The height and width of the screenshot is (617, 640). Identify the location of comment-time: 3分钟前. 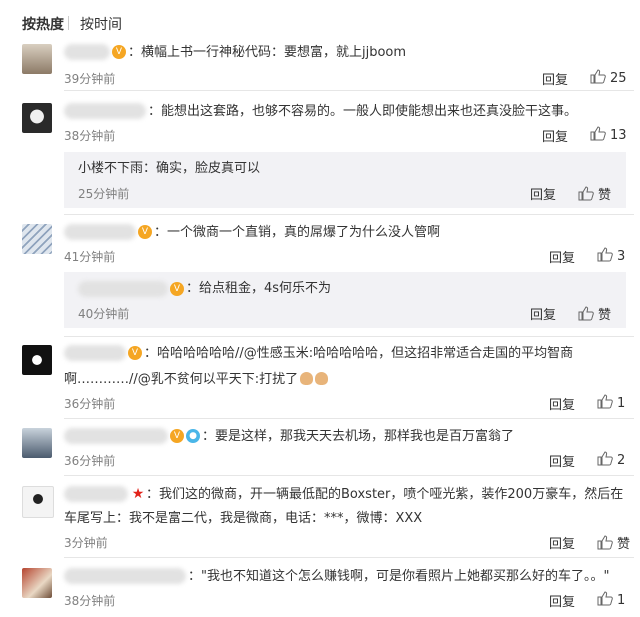
(86, 543).